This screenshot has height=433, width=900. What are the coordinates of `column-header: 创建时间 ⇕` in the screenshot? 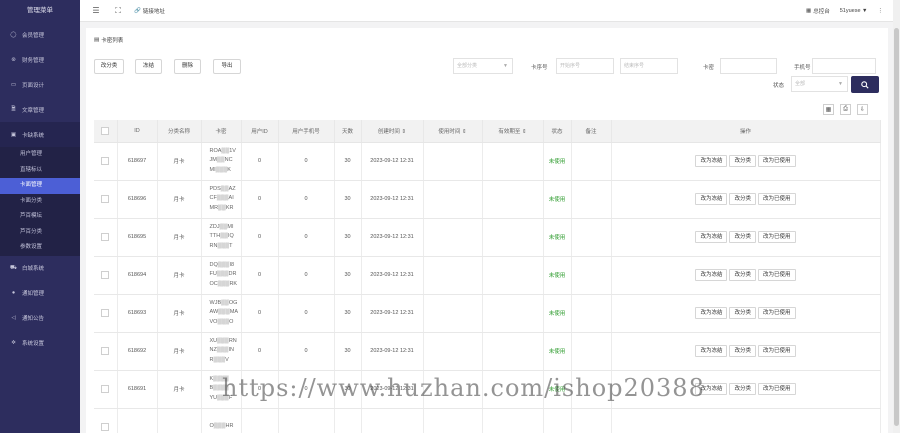 It's located at (392, 131).